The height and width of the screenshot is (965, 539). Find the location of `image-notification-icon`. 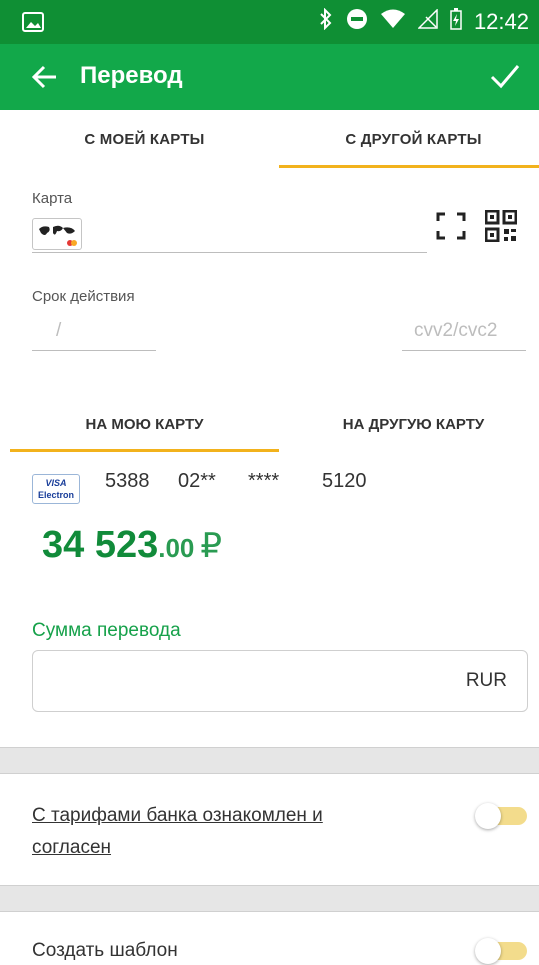

image-notification-icon is located at coordinates (33, 24).